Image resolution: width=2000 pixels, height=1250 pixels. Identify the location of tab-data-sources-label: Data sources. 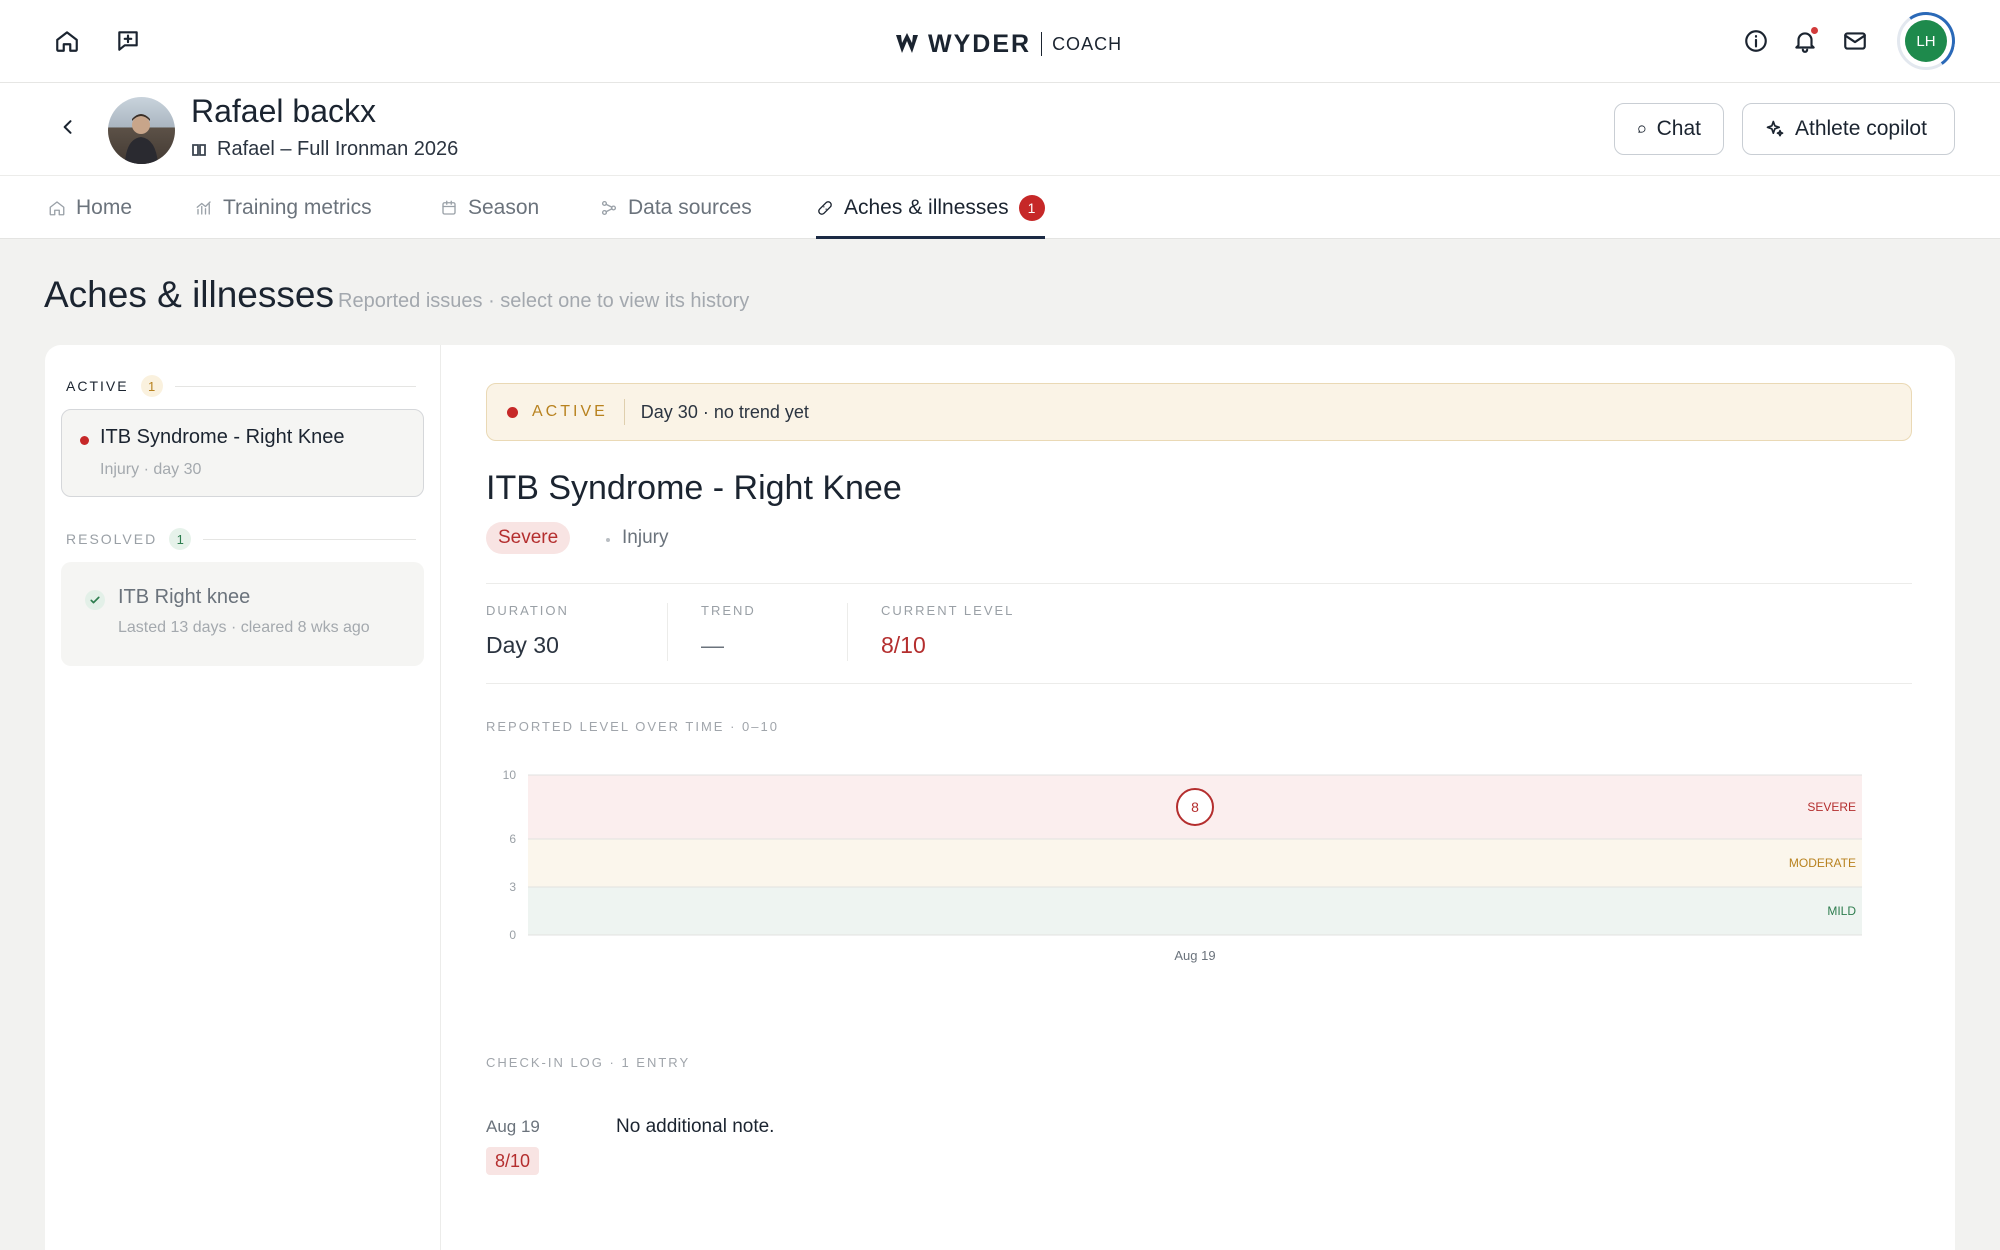
(690, 207).